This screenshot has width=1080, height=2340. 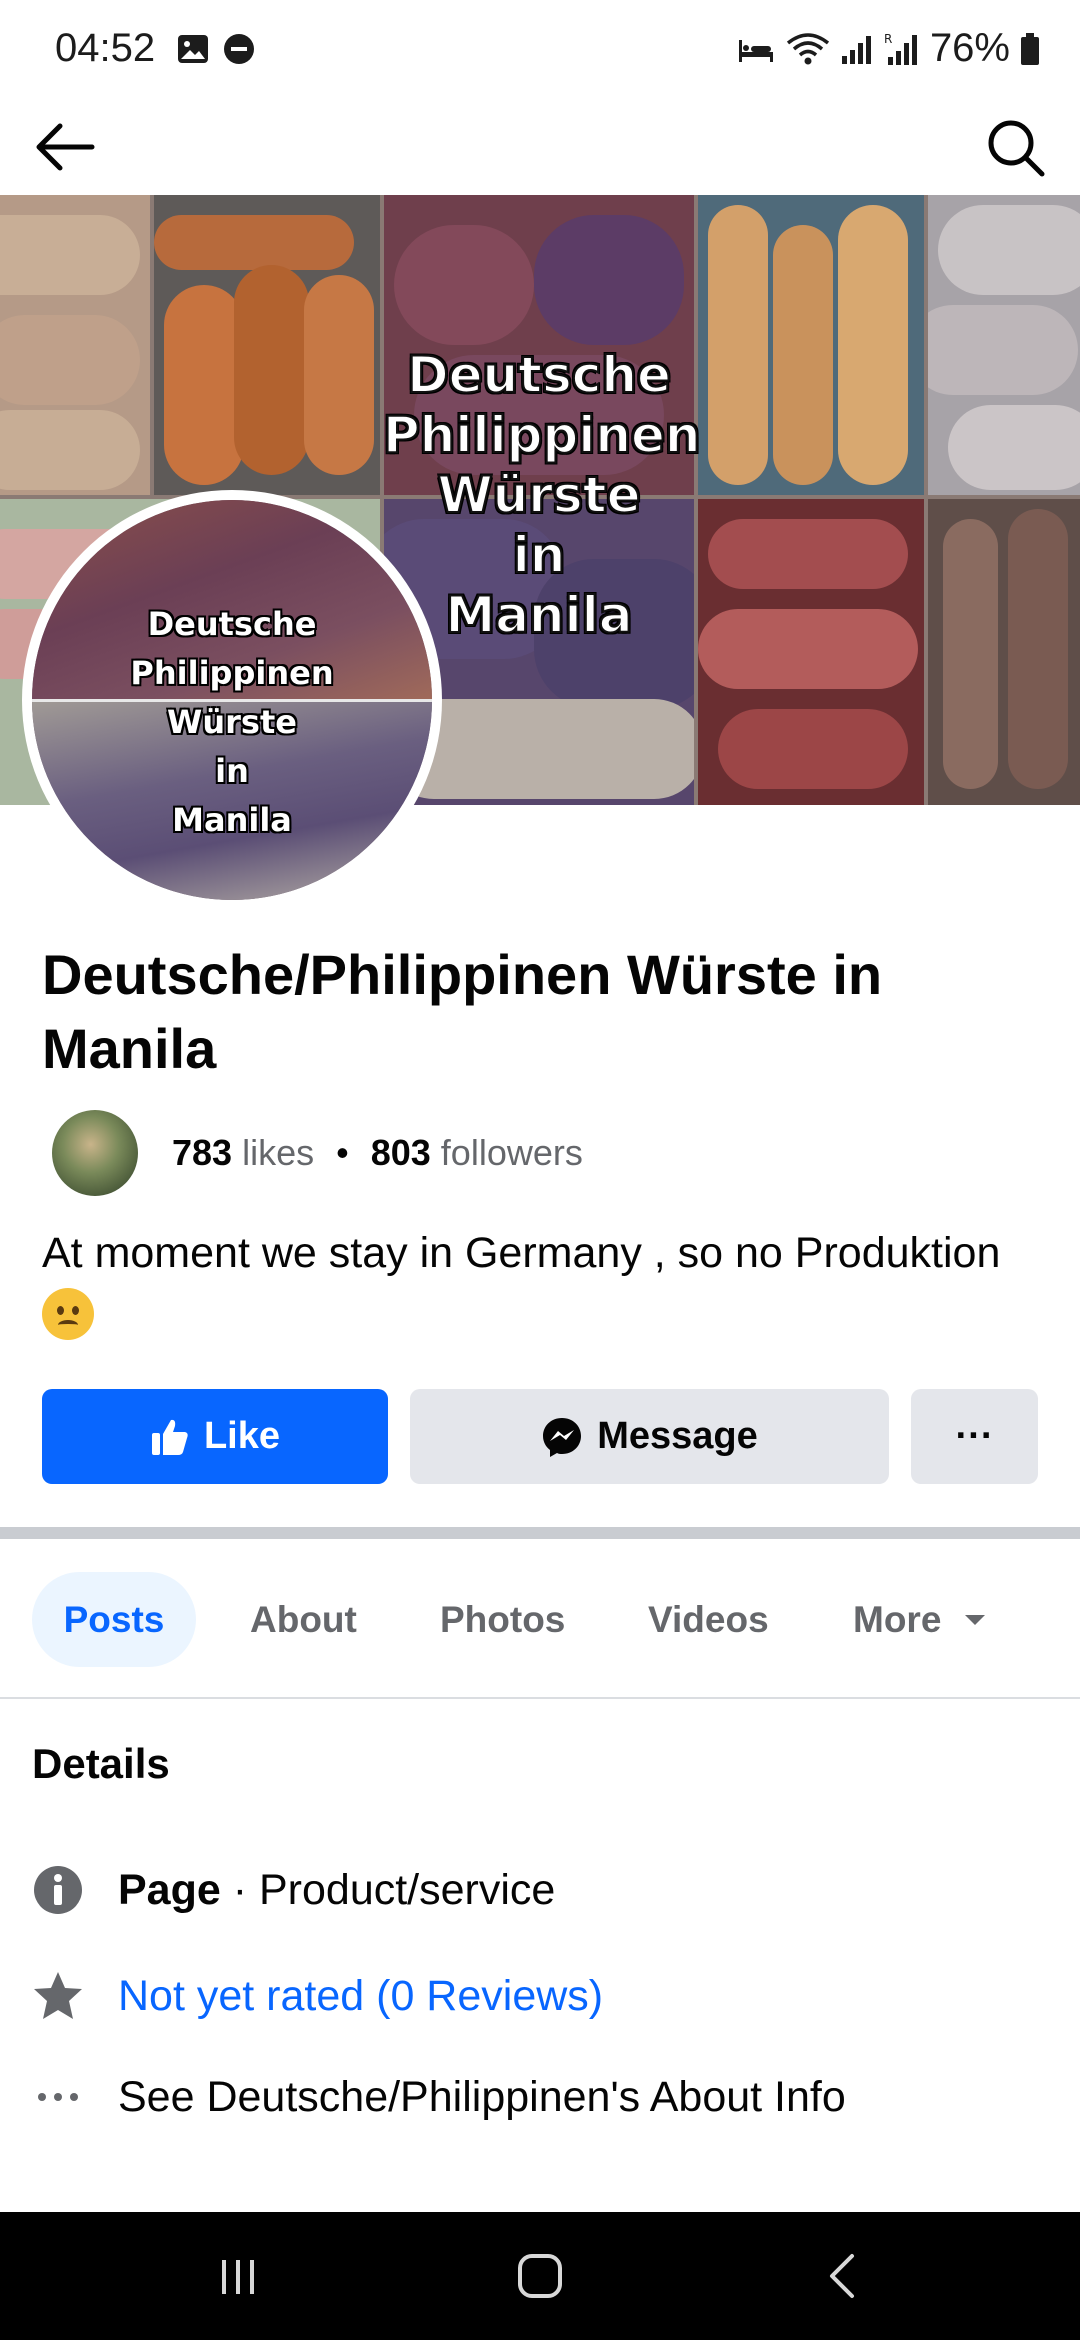 I want to click on tab-videos: Videos, so click(x=708, y=1619).